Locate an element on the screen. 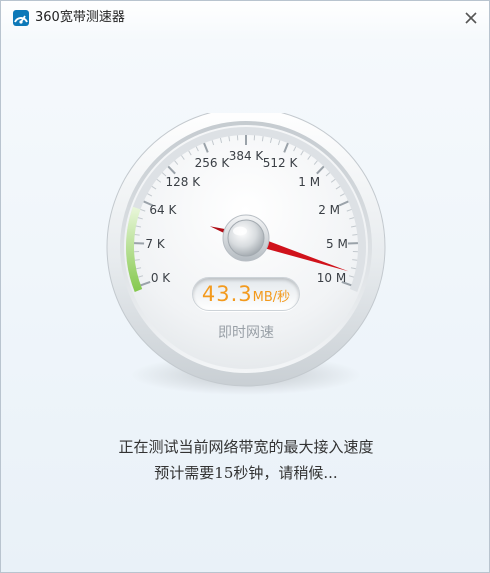 The image size is (490, 573). gauge-tick-label: 7 K is located at coordinates (155, 243).